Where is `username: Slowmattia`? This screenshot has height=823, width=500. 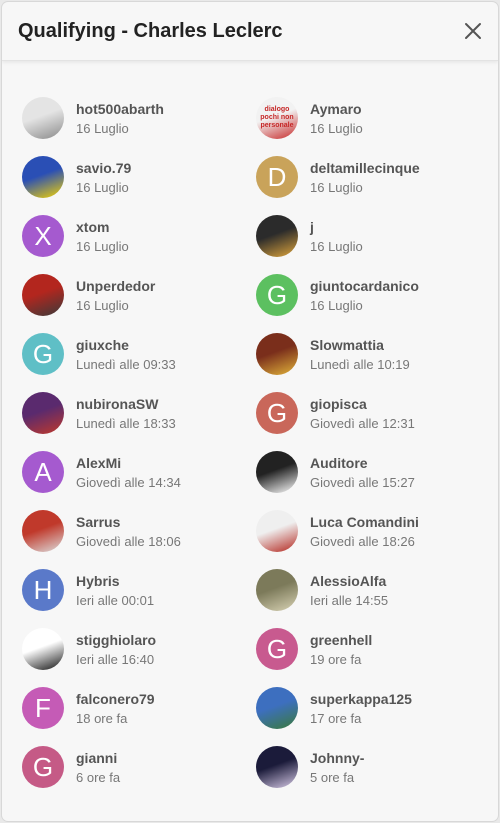 username: Slowmattia is located at coordinates (360, 345).